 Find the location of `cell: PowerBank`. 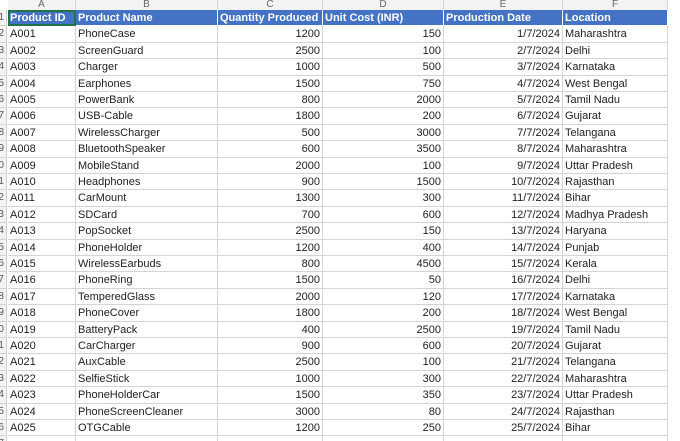

cell: PowerBank is located at coordinates (147, 100).